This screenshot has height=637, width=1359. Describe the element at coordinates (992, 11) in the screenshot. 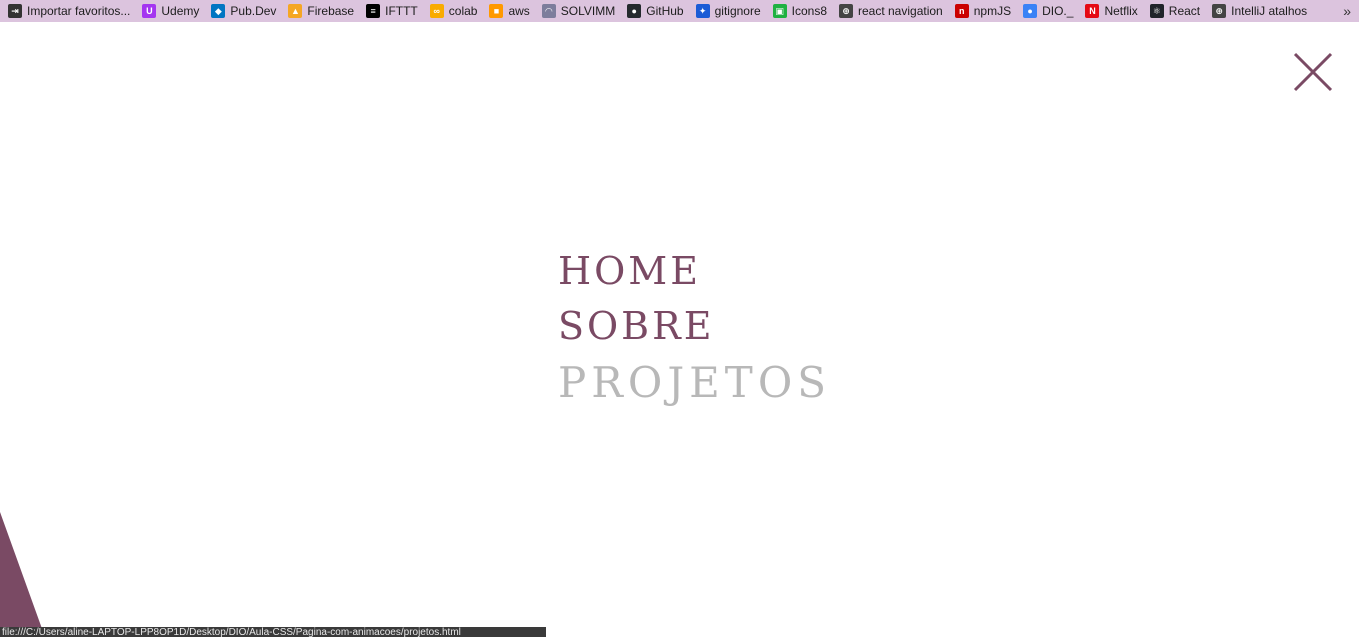

I see `bookmark-label: npmJS` at that location.